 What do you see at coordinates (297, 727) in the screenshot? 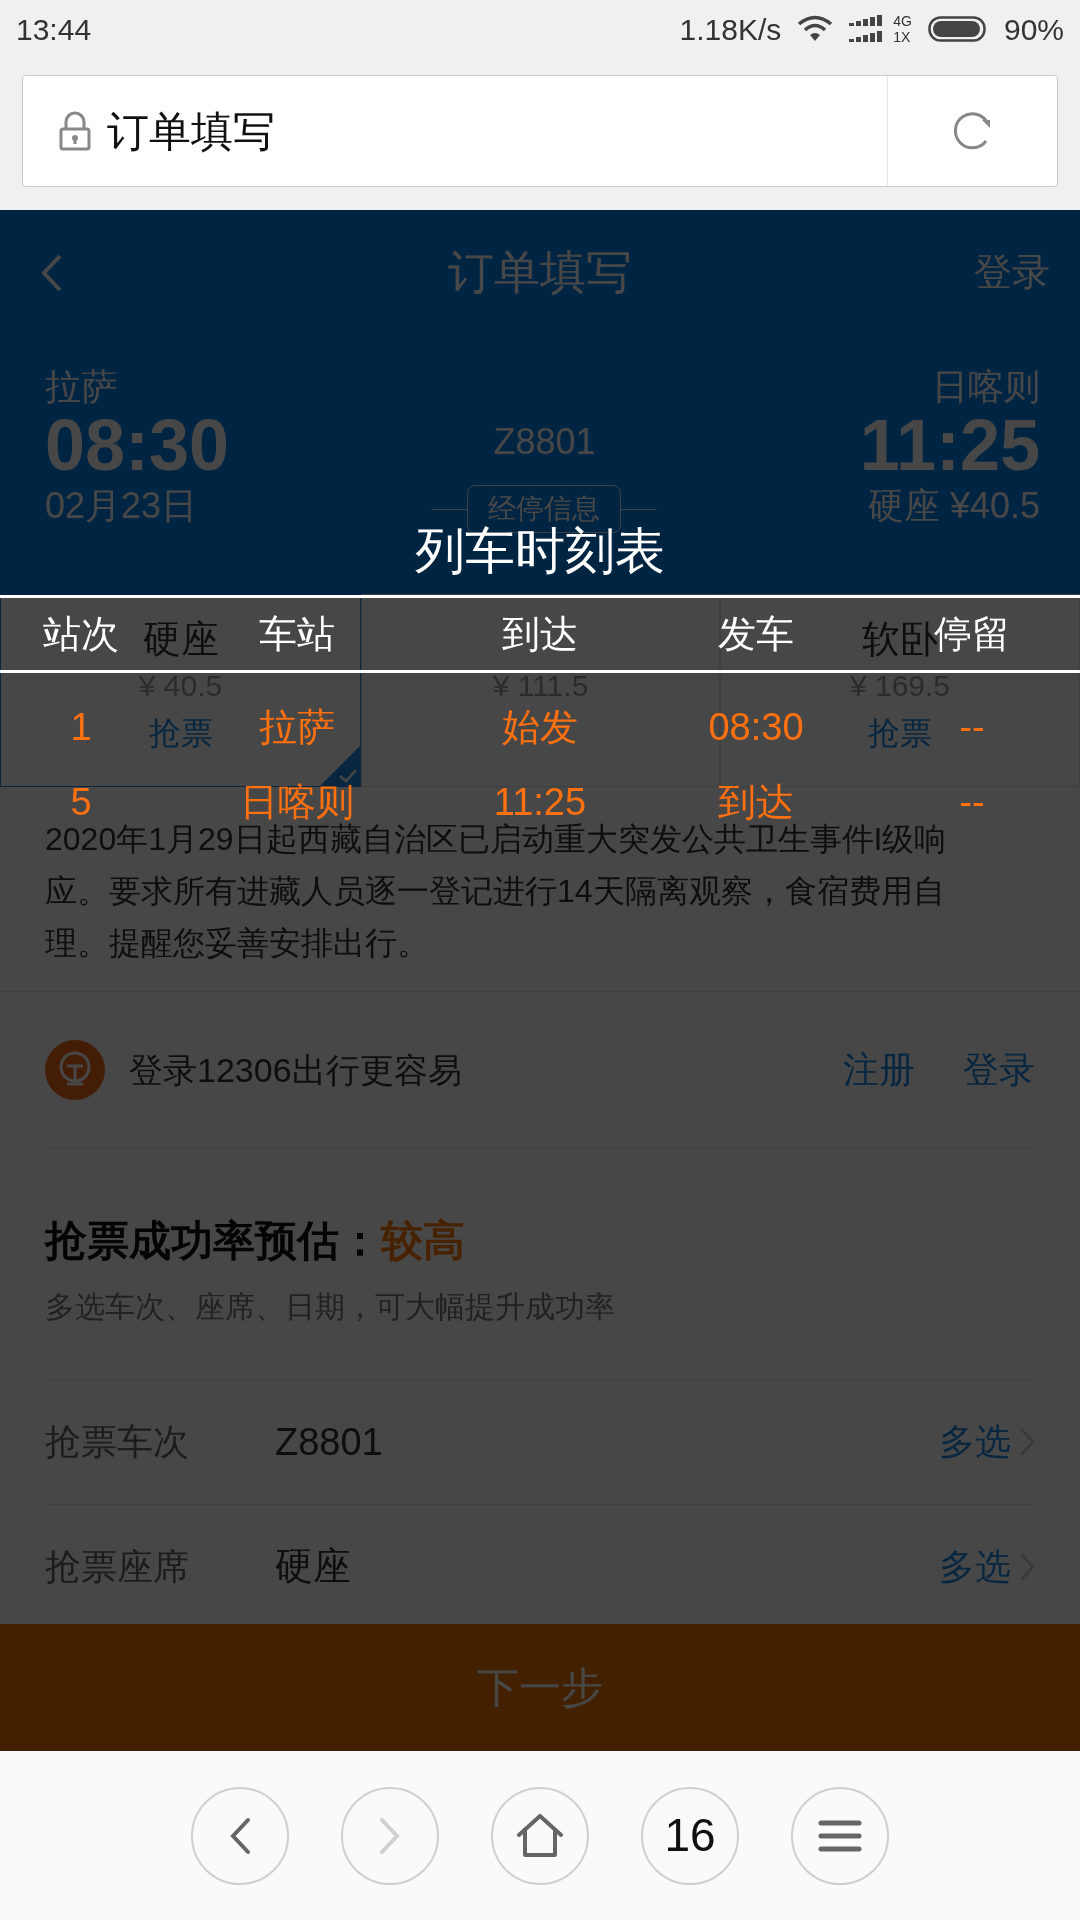
I see `table-cell-text: 拉萨` at bounding box center [297, 727].